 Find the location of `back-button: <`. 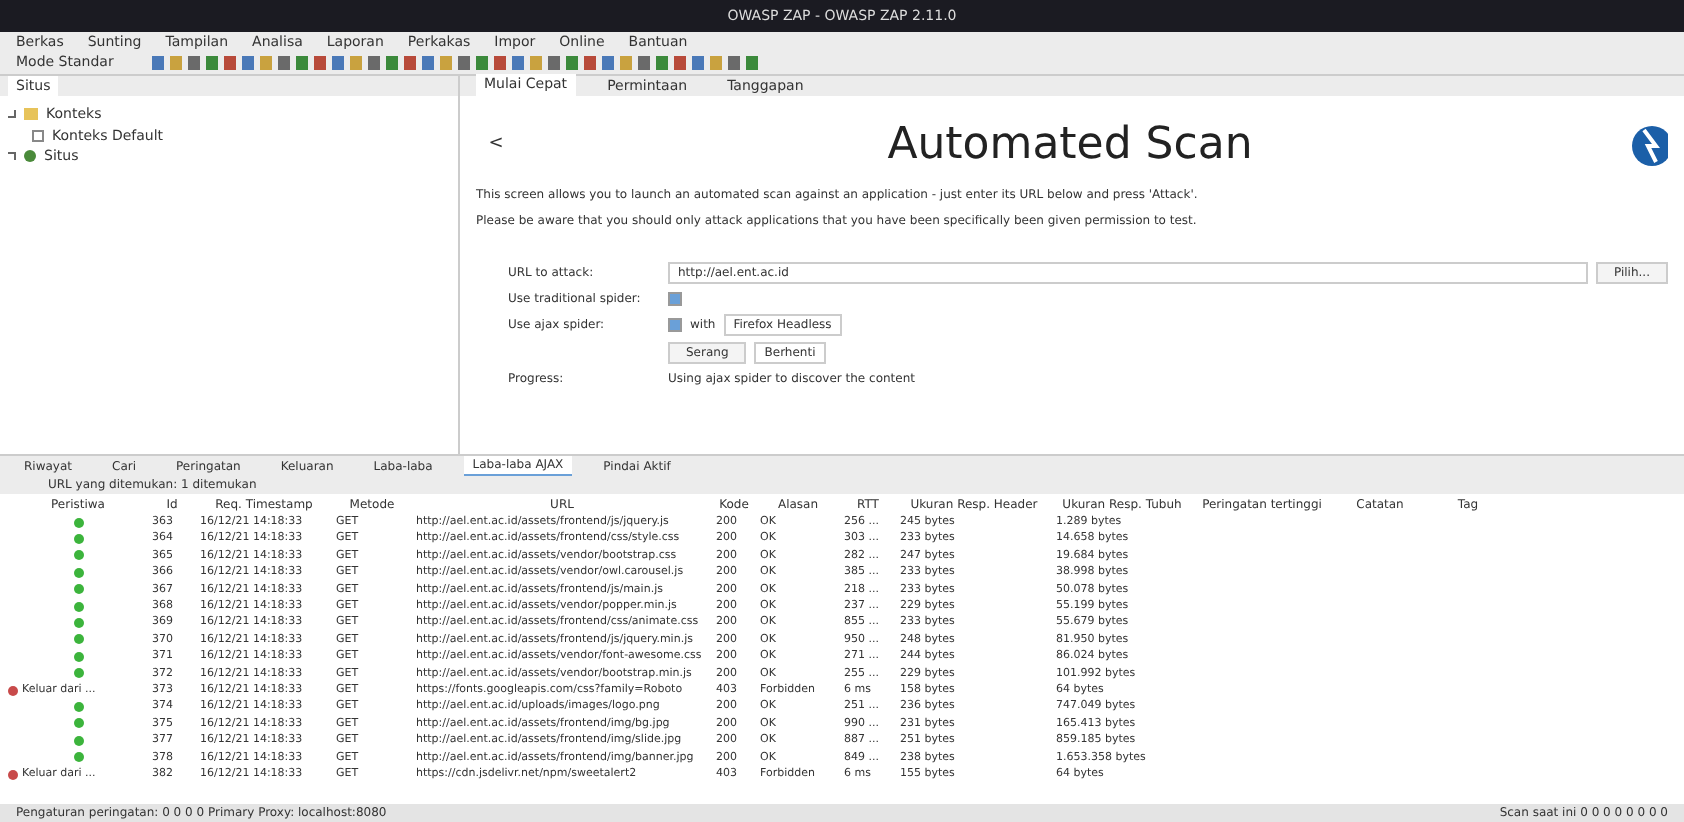

back-button: < is located at coordinates (496, 145).